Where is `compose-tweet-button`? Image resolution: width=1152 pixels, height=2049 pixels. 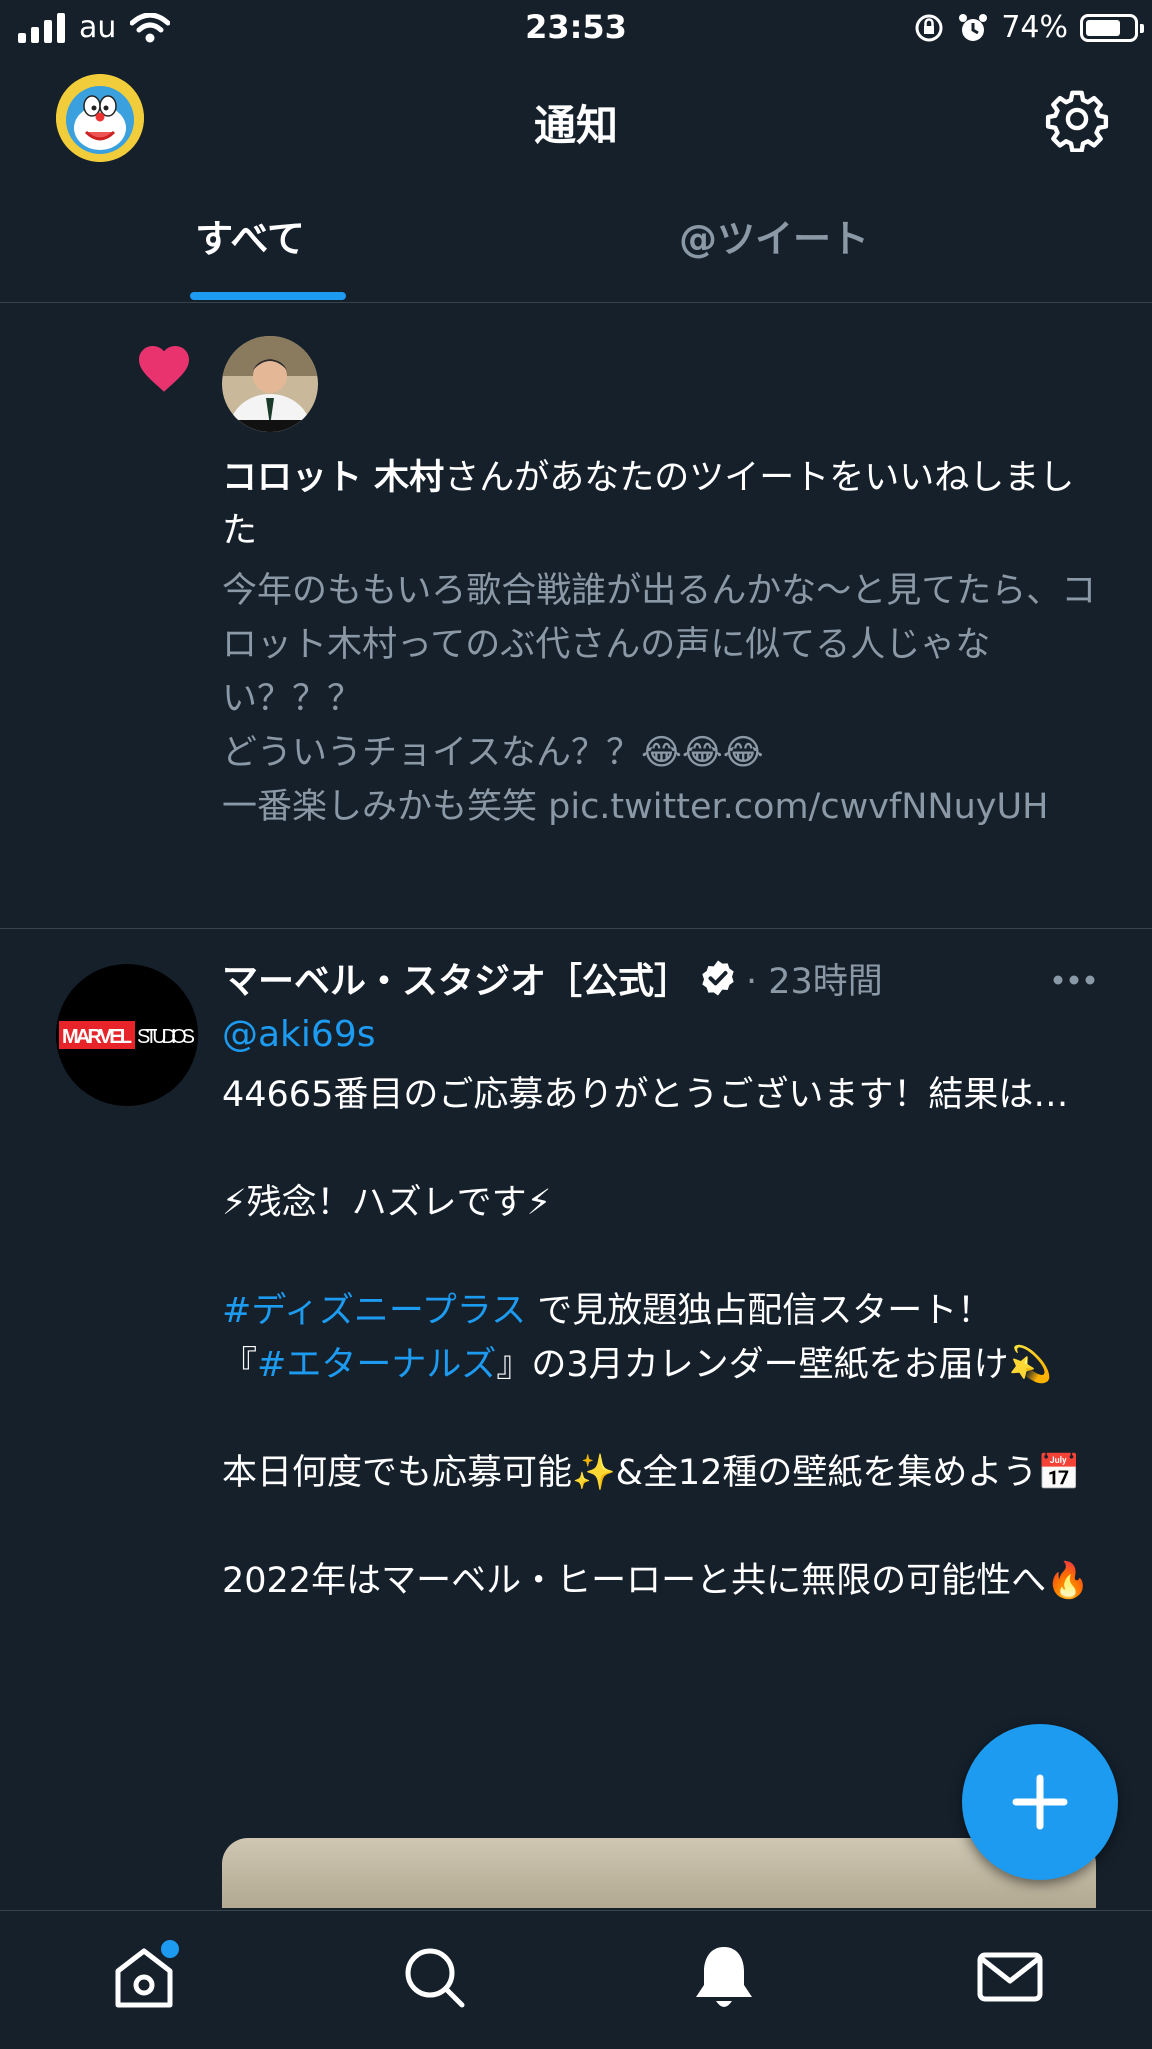
compose-tweet-button is located at coordinates (1040, 1802).